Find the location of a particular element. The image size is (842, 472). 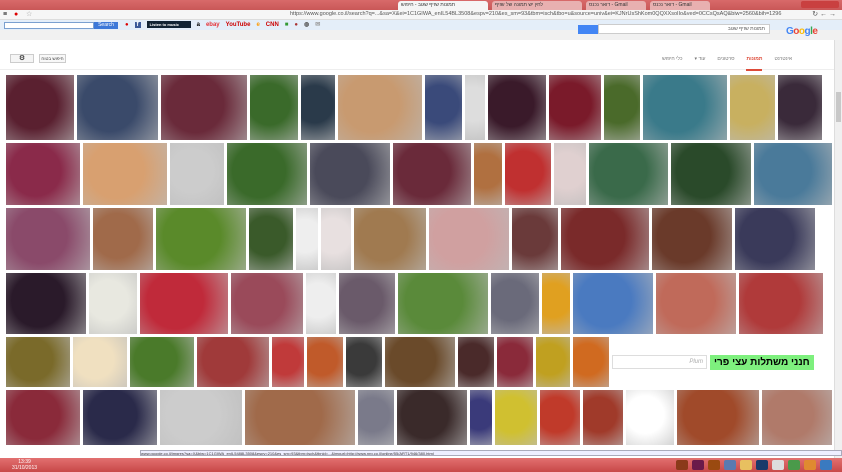

google-logo: Google is located at coordinates (802, 31).